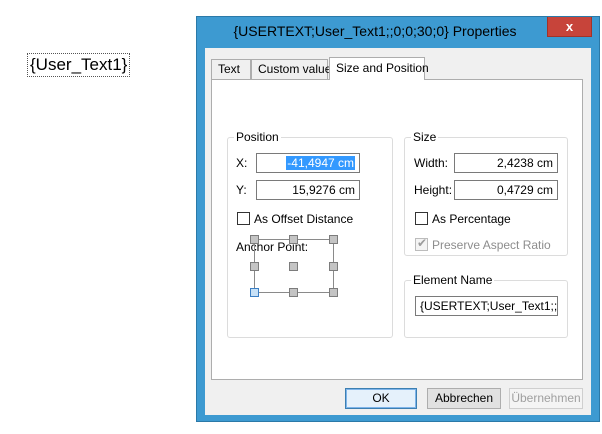 This screenshot has height=434, width=602. I want to click on anchor-point-selector, so click(295, 268).